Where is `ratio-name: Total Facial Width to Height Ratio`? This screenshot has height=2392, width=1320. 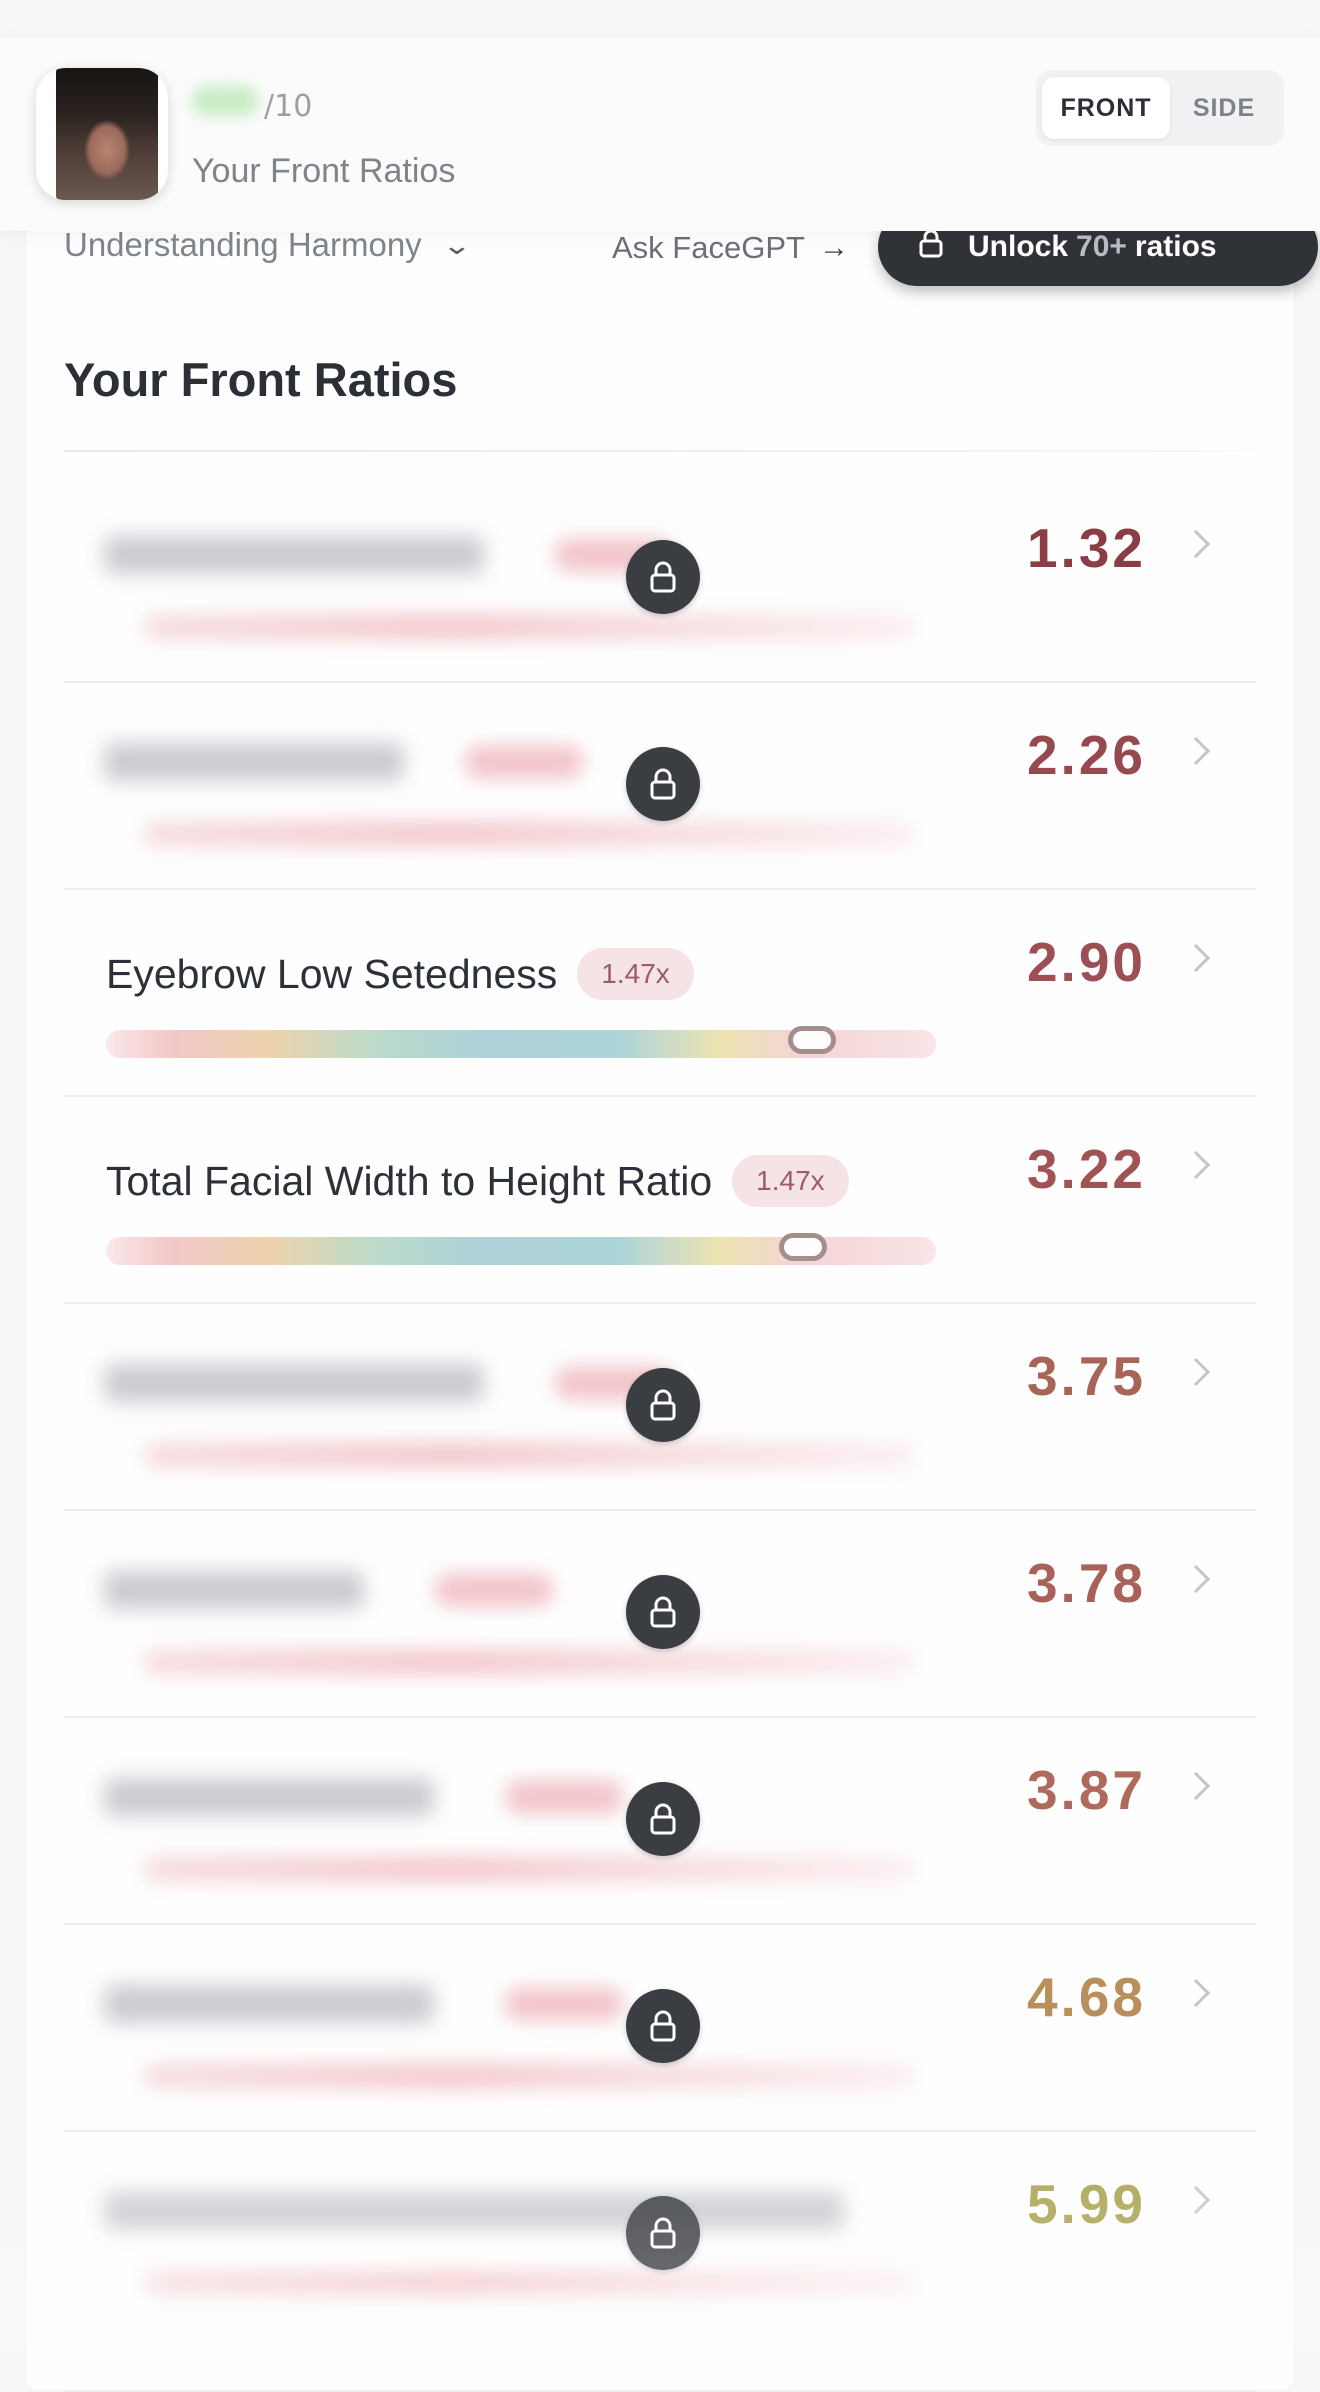
ratio-name: Total Facial Width to Height Ratio is located at coordinates (409, 1180).